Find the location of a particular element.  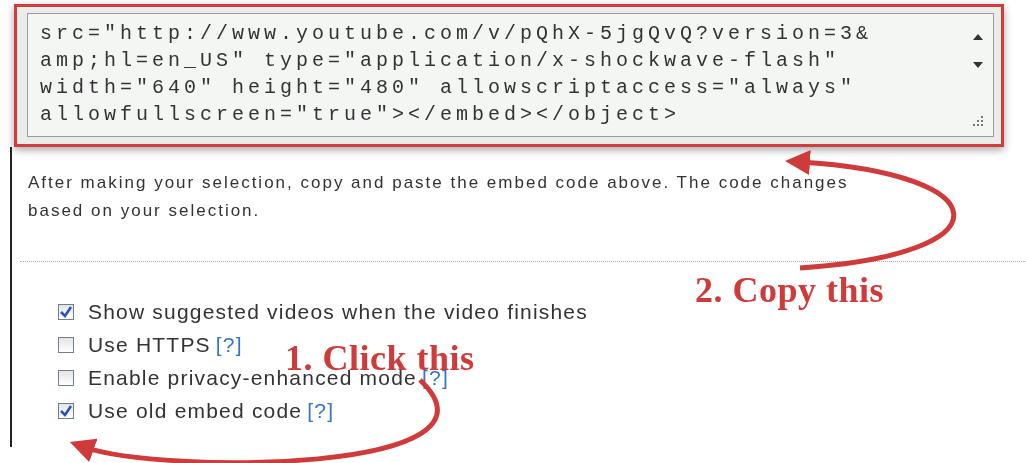

instruction-text: After making your selection, copy and paste the embed code above. The code changes based on your selection. is located at coordinates (438, 197).